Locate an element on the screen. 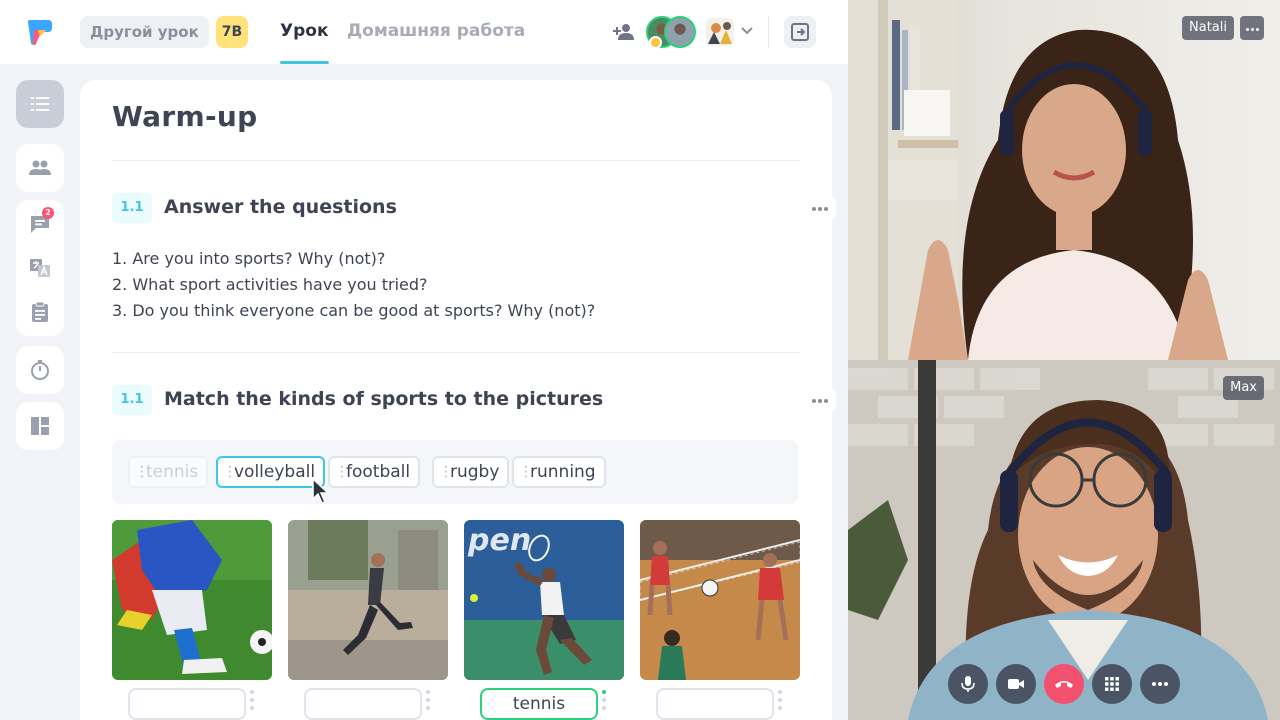 This screenshot has height=720, width=1280. people-icon is located at coordinates (40, 167).